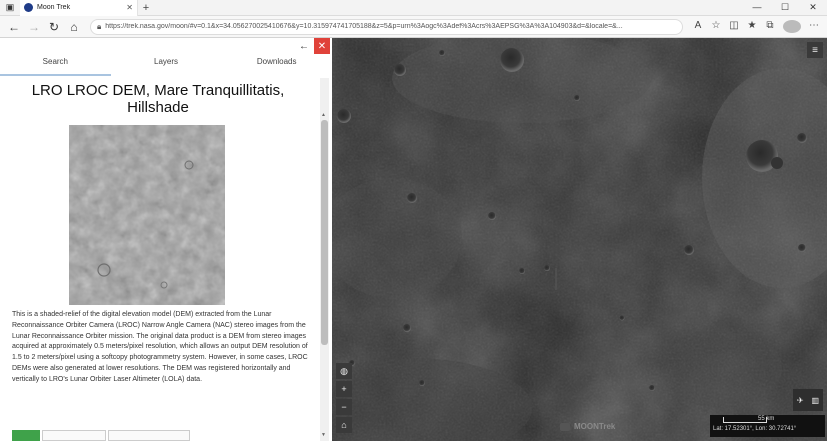  What do you see at coordinates (129, 7) in the screenshot?
I see `tab-close-icon: ✕` at bounding box center [129, 7].